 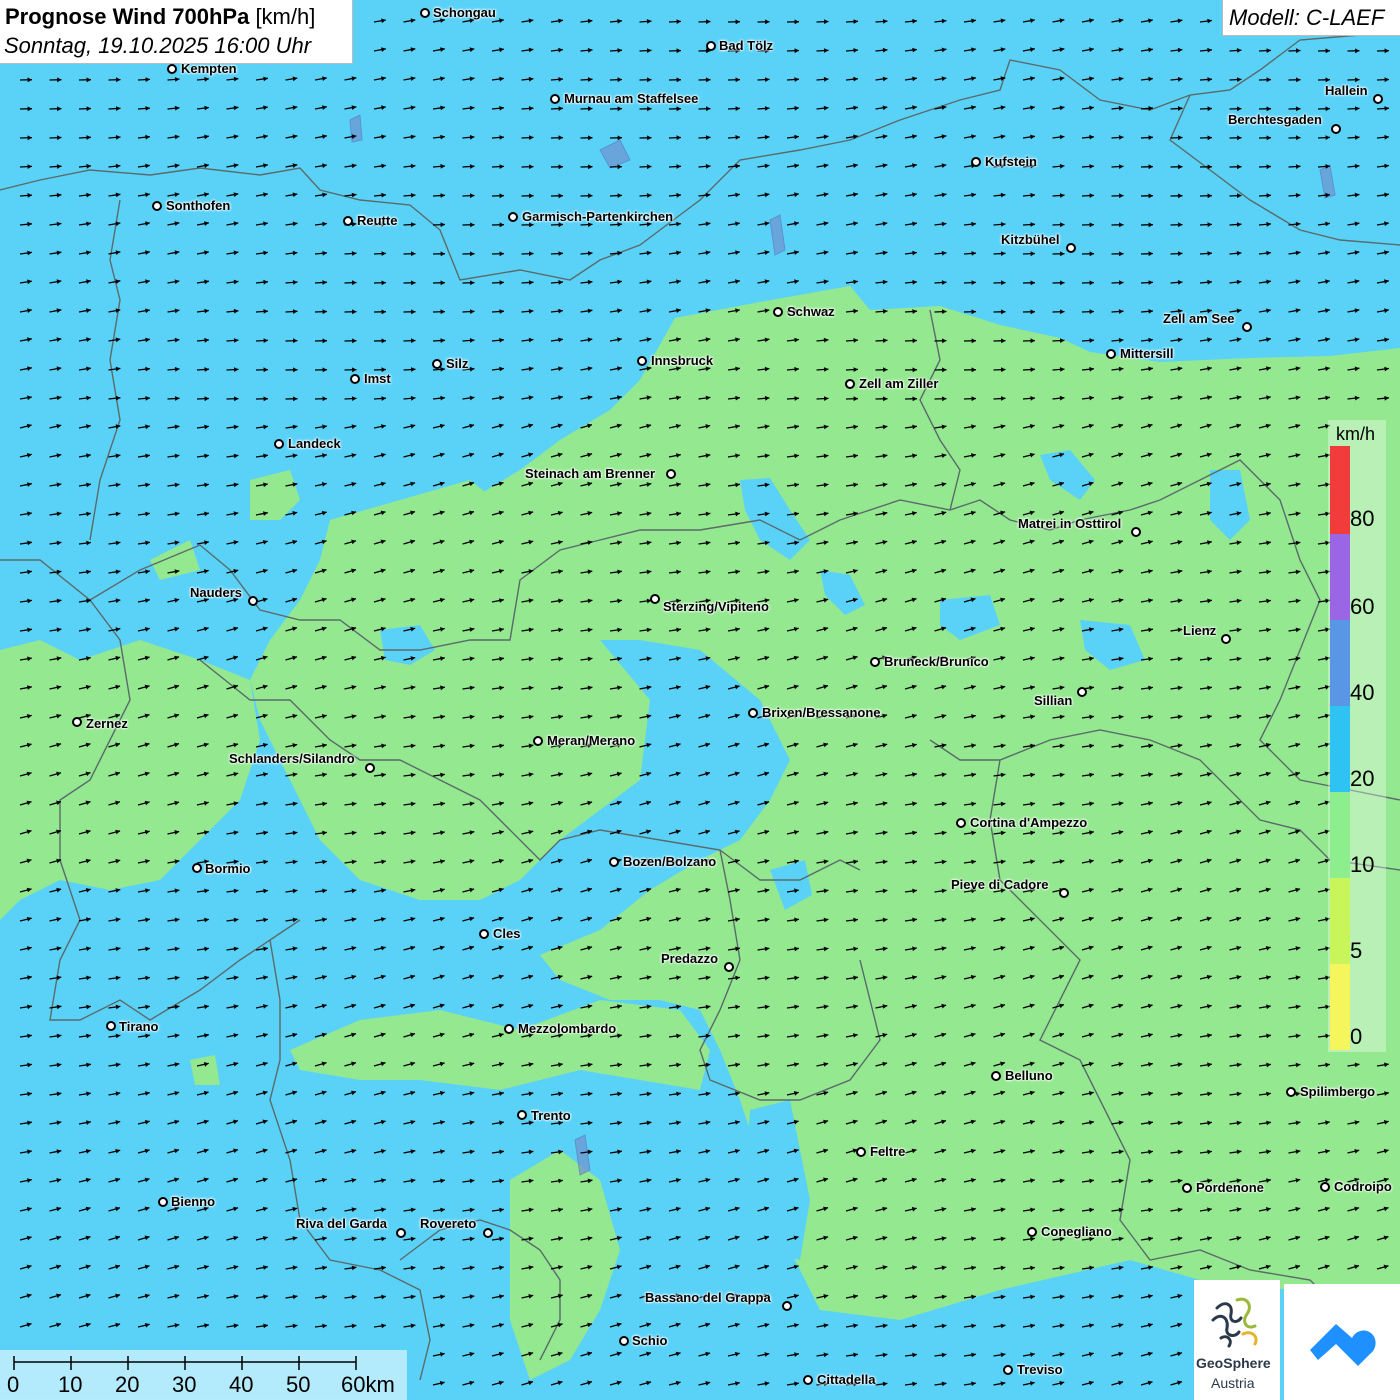 What do you see at coordinates (1363, 1186) in the screenshot?
I see `city-label: Codroipo` at bounding box center [1363, 1186].